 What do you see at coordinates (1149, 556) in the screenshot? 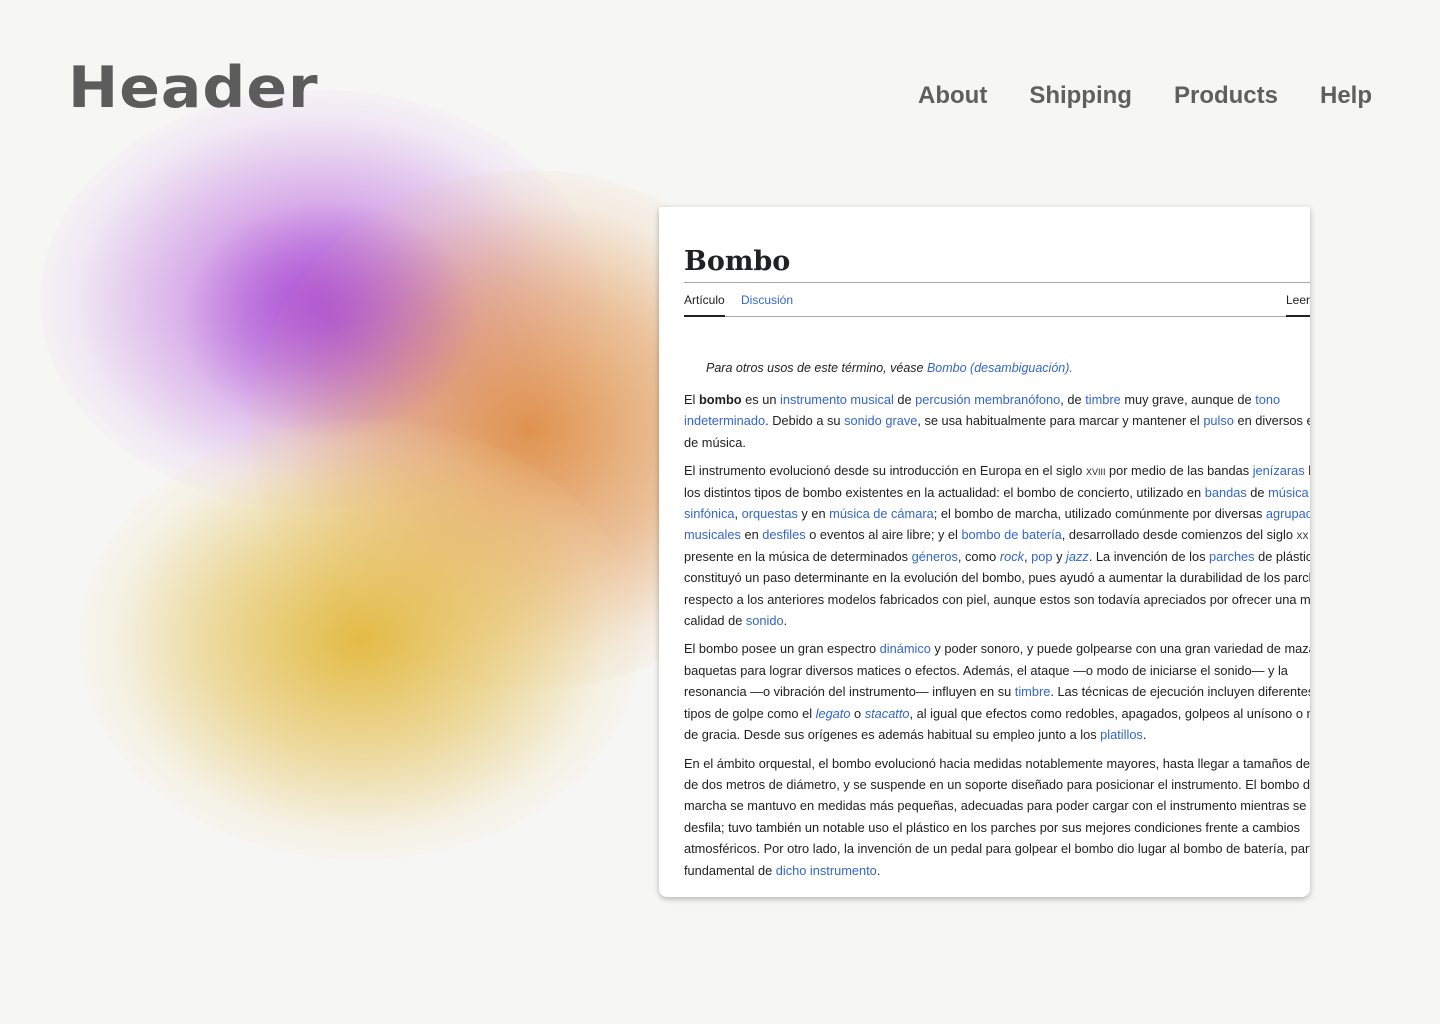
I see `article-text: . La invención de los` at bounding box center [1149, 556].